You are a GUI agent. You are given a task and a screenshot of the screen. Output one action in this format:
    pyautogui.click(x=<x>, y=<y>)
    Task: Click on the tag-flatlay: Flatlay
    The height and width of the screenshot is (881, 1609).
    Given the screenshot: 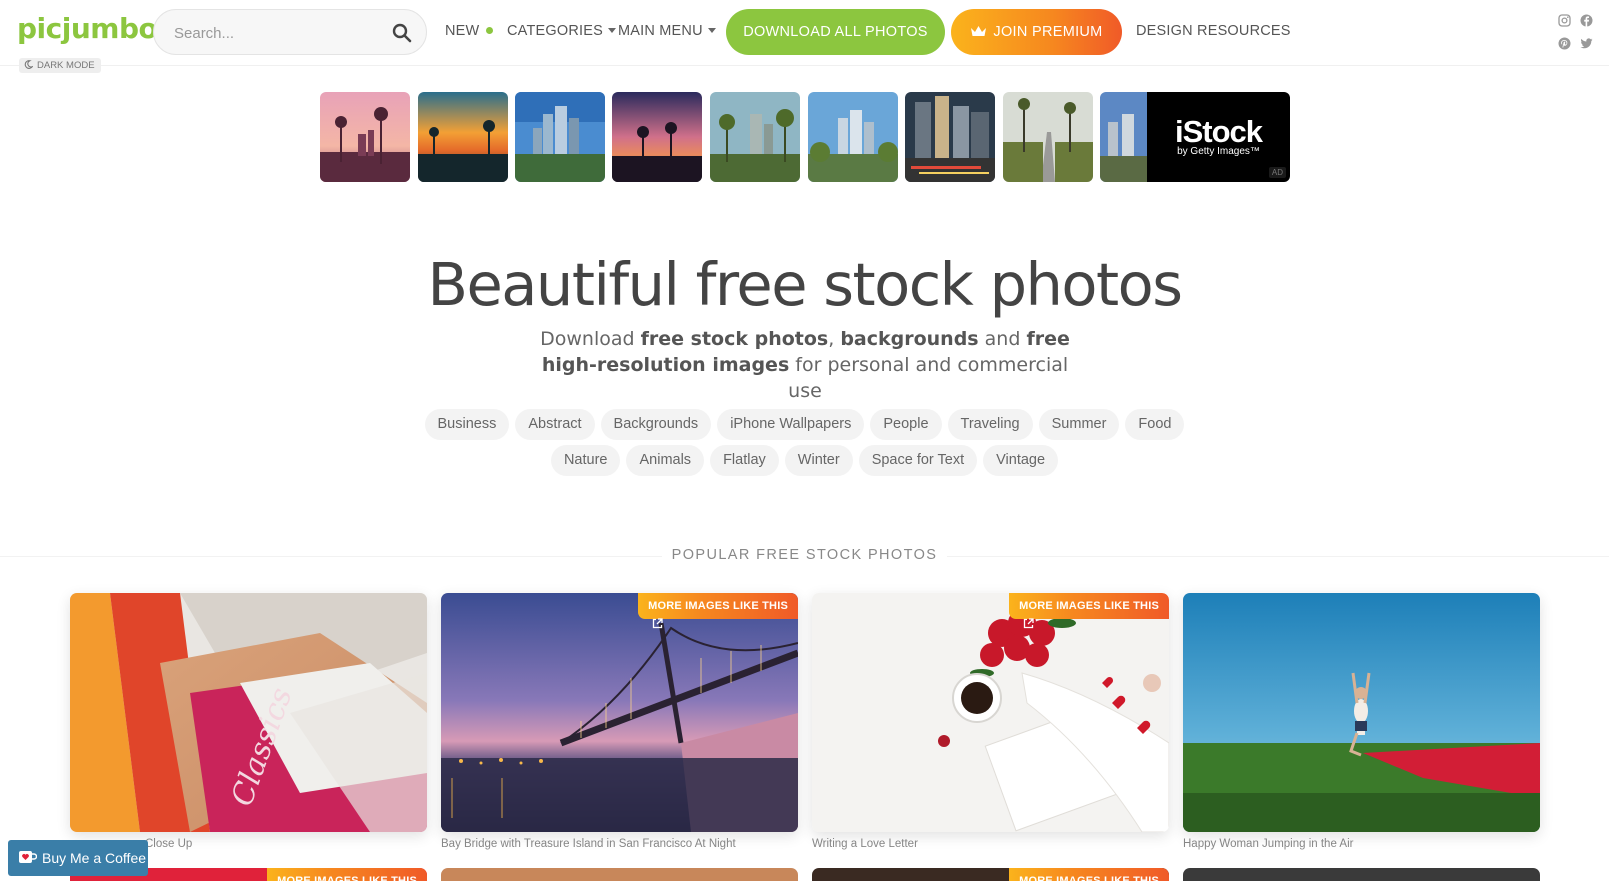 What is the action you would take?
    pyautogui.click(x=744, y=460)
    